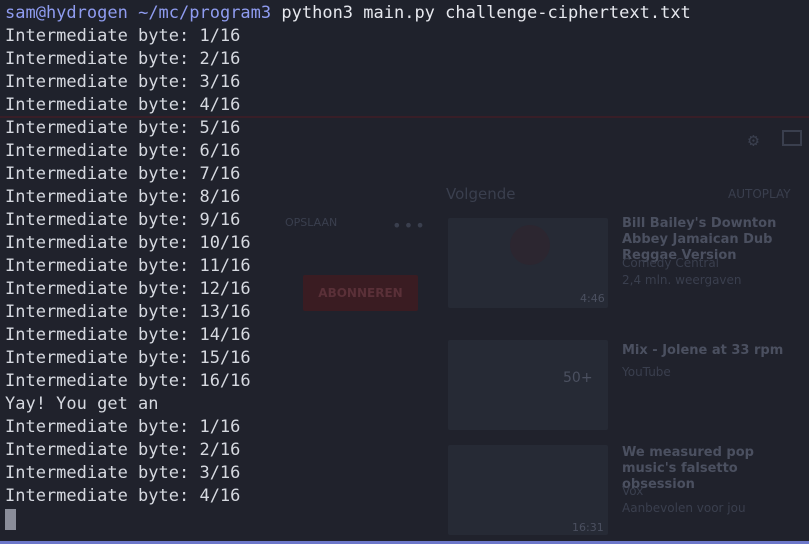 This screenshot has width=809, height=544. Describe the element at coordinates (205, 13) in the screenshot. I see `prompt-path: ~/mc/program3` at that location.